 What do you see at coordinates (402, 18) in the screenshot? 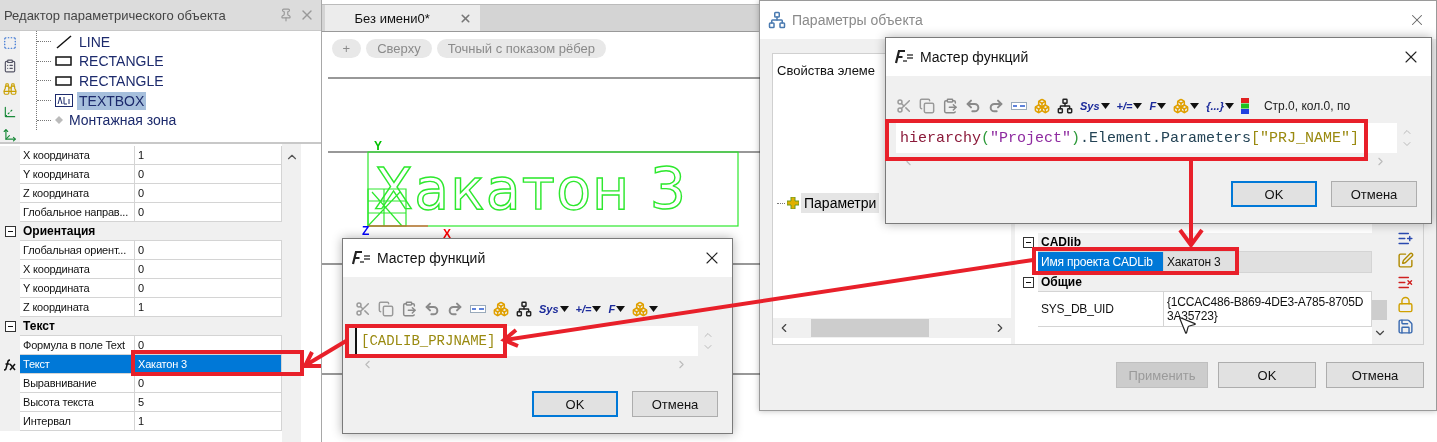
I see `document-tab: Без имени0*` at bounding box center [402, 18].